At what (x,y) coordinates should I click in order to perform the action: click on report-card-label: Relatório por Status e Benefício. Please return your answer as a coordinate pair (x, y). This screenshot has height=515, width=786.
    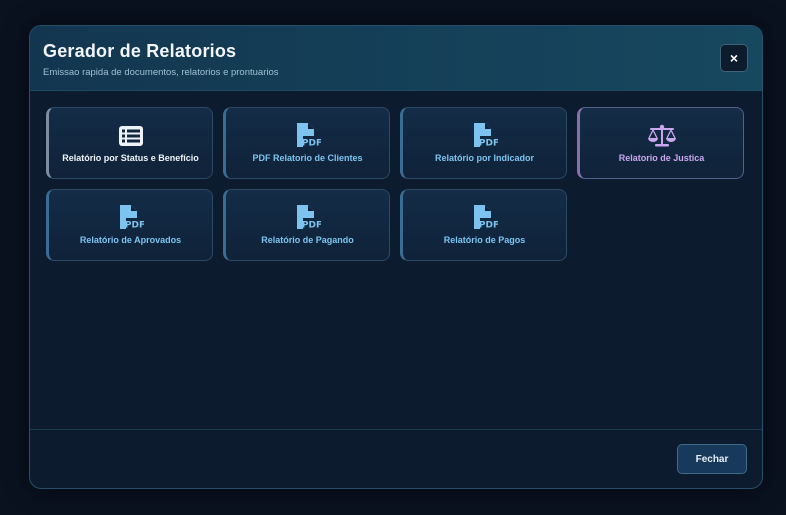
    Looking at the image, I should click on (130, 158).